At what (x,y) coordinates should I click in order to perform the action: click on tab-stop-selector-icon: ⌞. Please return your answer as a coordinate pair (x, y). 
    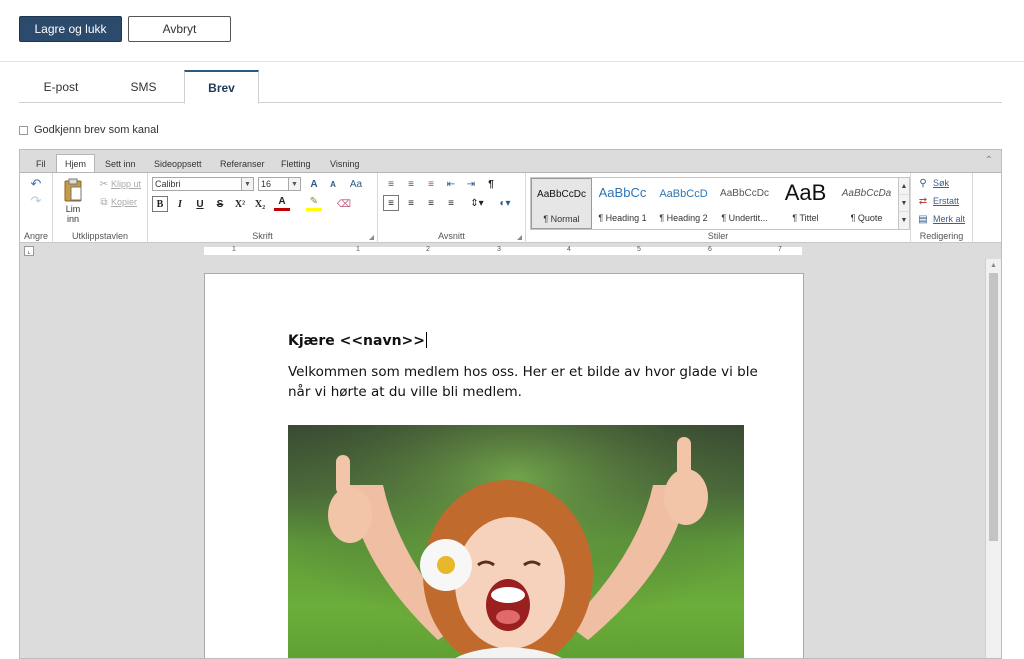
    Looking at the image, I should click on (29, 251).